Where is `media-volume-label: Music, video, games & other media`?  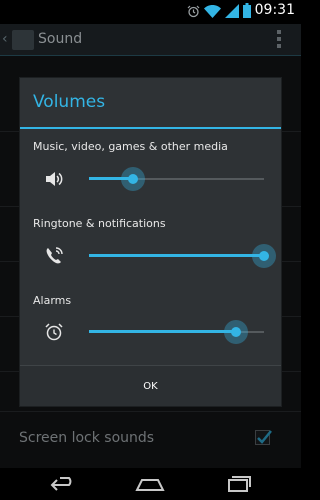 media-volume-label: Music, video, games & other media is located at coordinates (130, 146).